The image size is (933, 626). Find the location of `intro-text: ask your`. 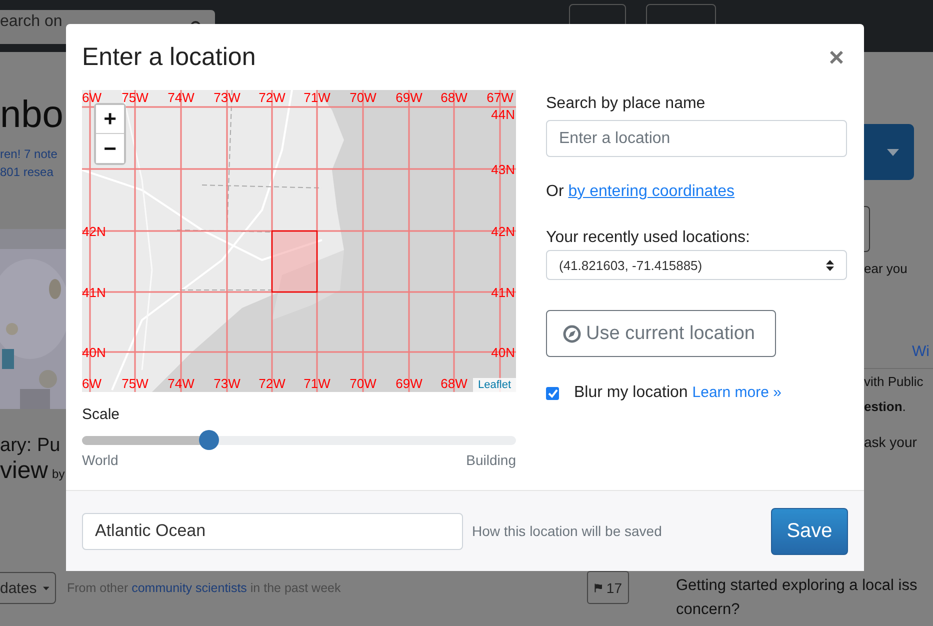

intro-text: ask your is located at coordinates (890, 442).